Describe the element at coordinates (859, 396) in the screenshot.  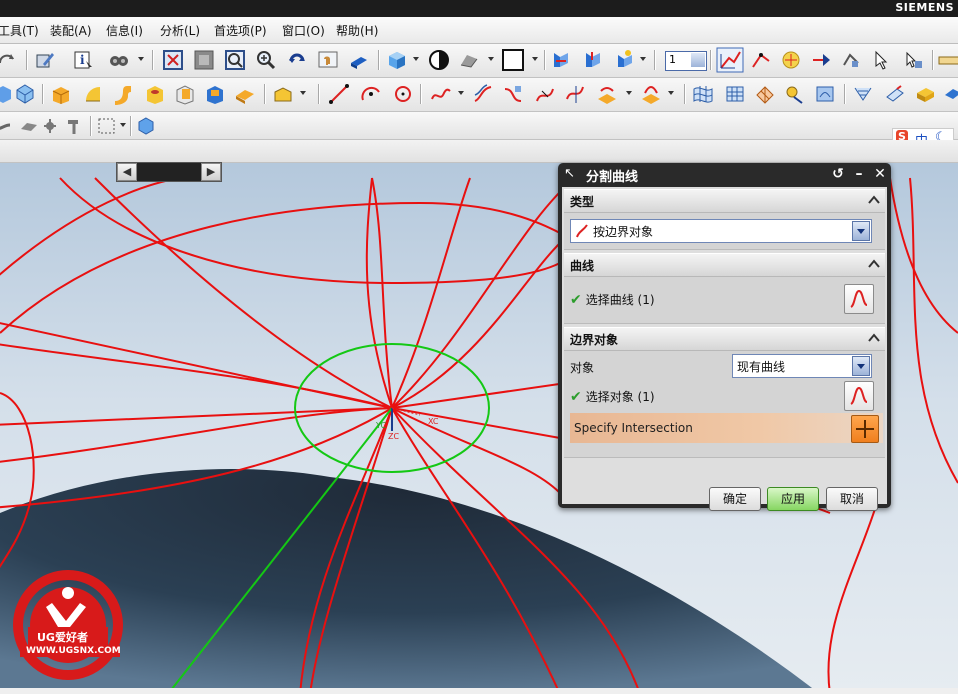
I see `select-object-button` at that location.